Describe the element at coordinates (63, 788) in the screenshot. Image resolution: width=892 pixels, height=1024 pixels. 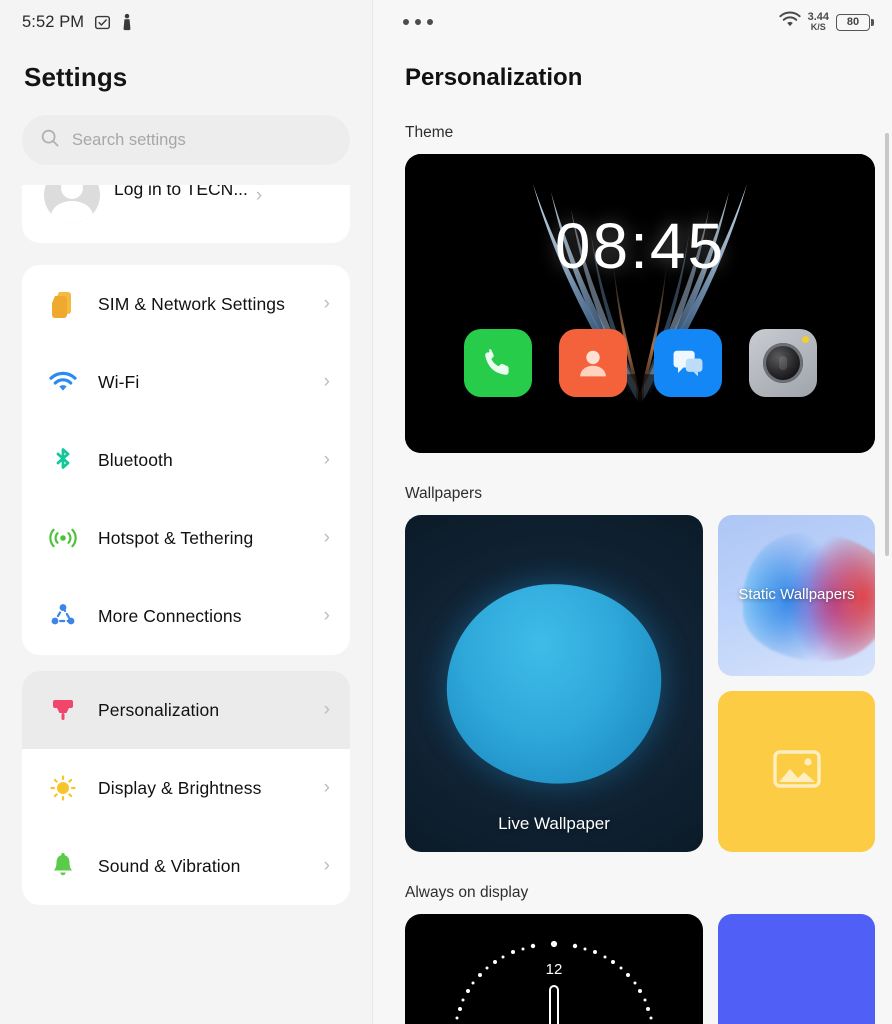
I see `sun-icon` at that location.